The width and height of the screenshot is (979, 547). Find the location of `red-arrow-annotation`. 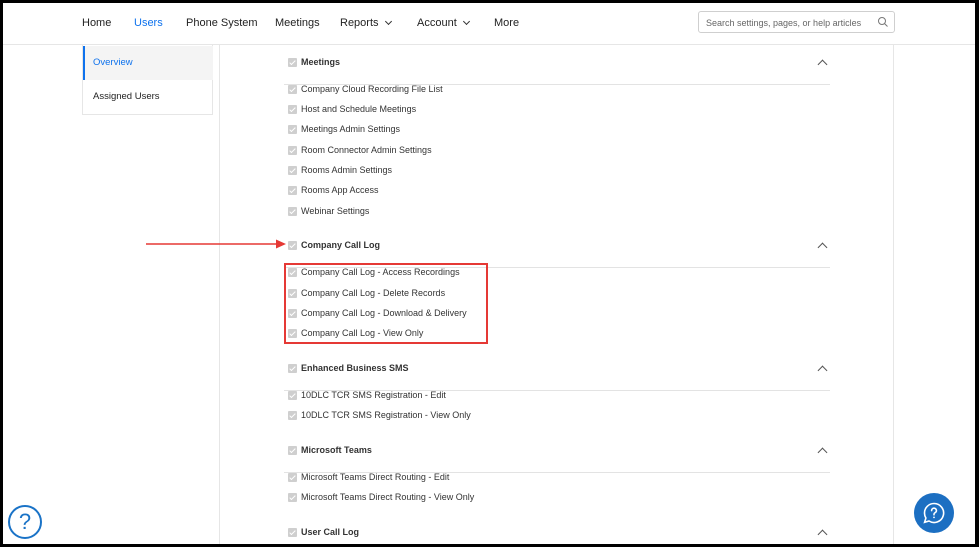

red-arrow-annotation is located at coordinates (216, 244).